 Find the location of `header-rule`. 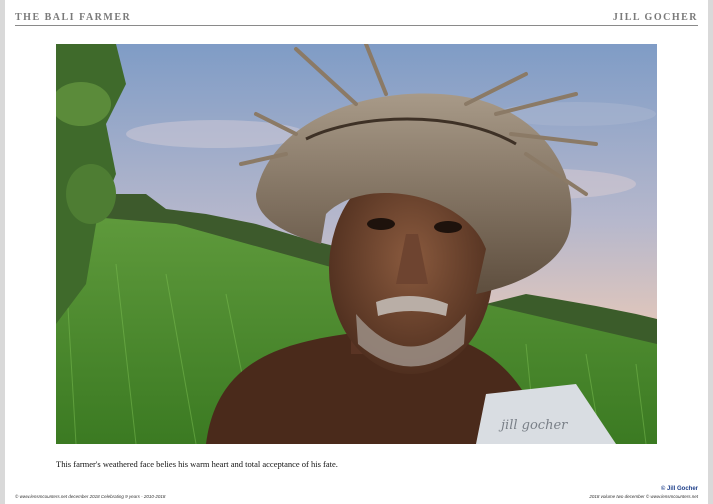

header-rule is located at coordinates (356, 25).